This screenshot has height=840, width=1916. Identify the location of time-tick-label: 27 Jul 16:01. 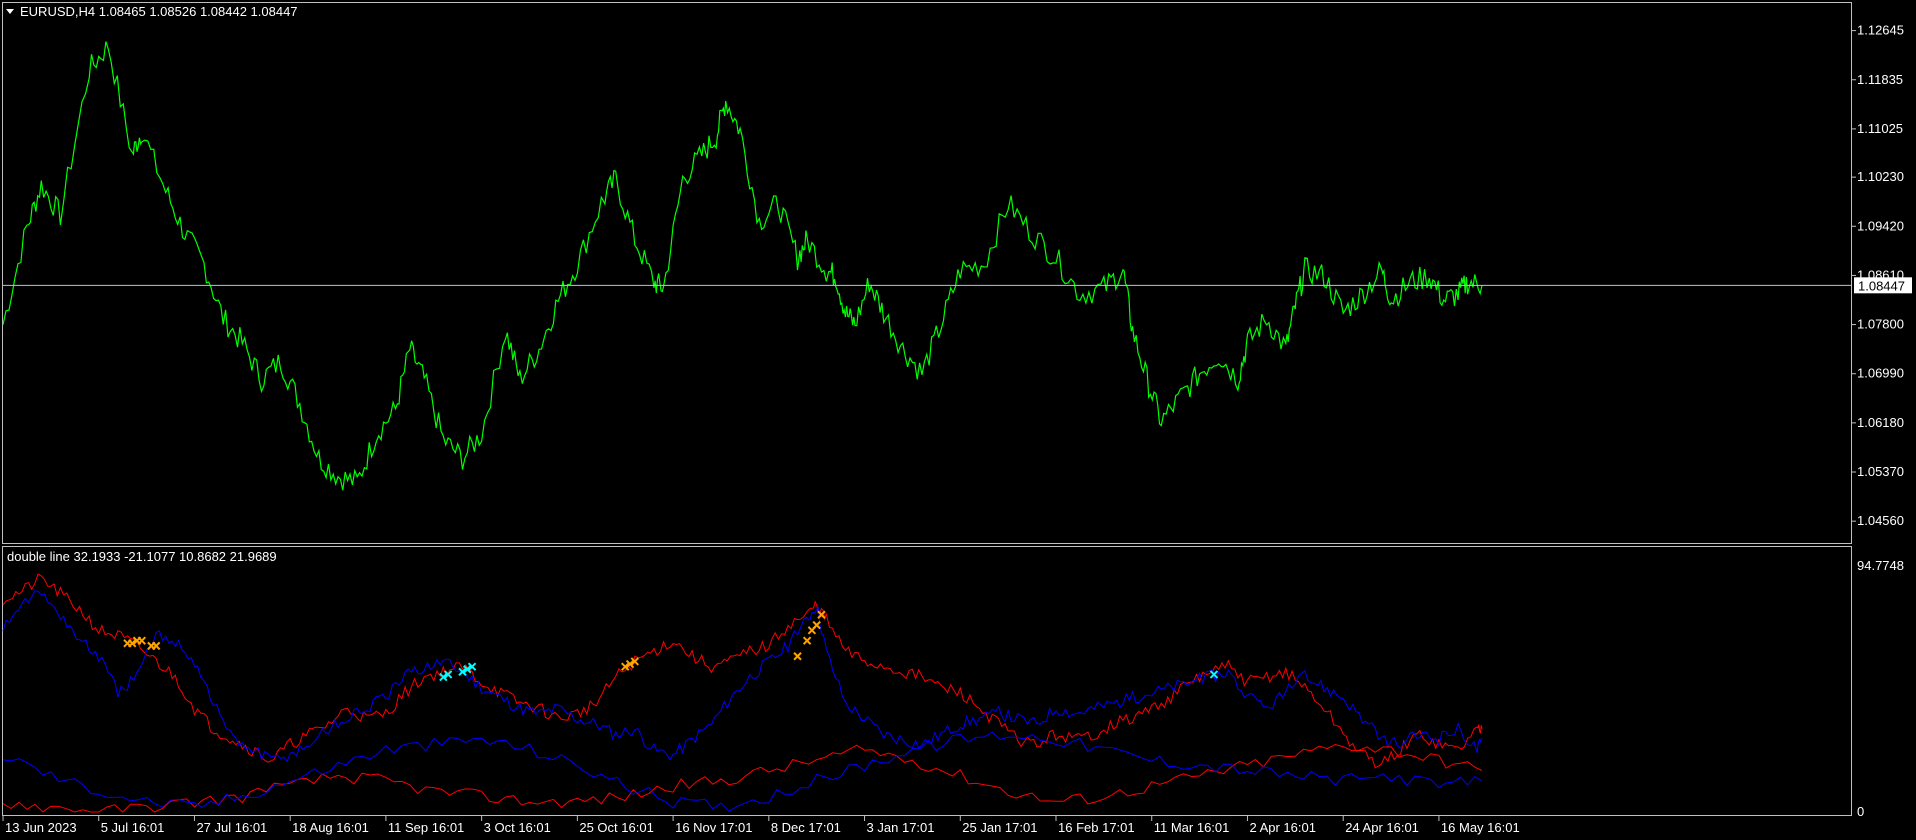
(231, 827).